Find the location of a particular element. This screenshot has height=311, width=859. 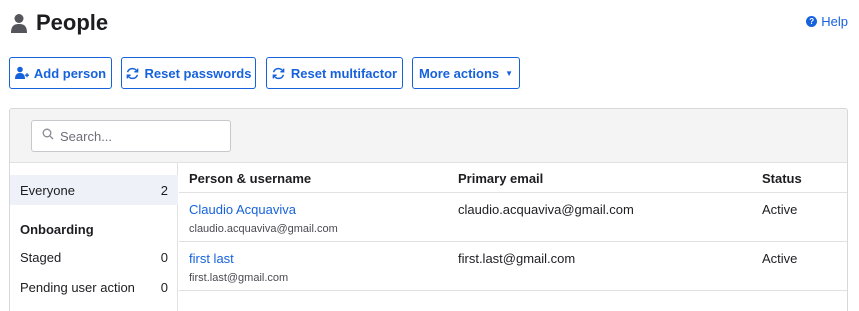

column-header-status: Status is located at coordinates (782, 178).